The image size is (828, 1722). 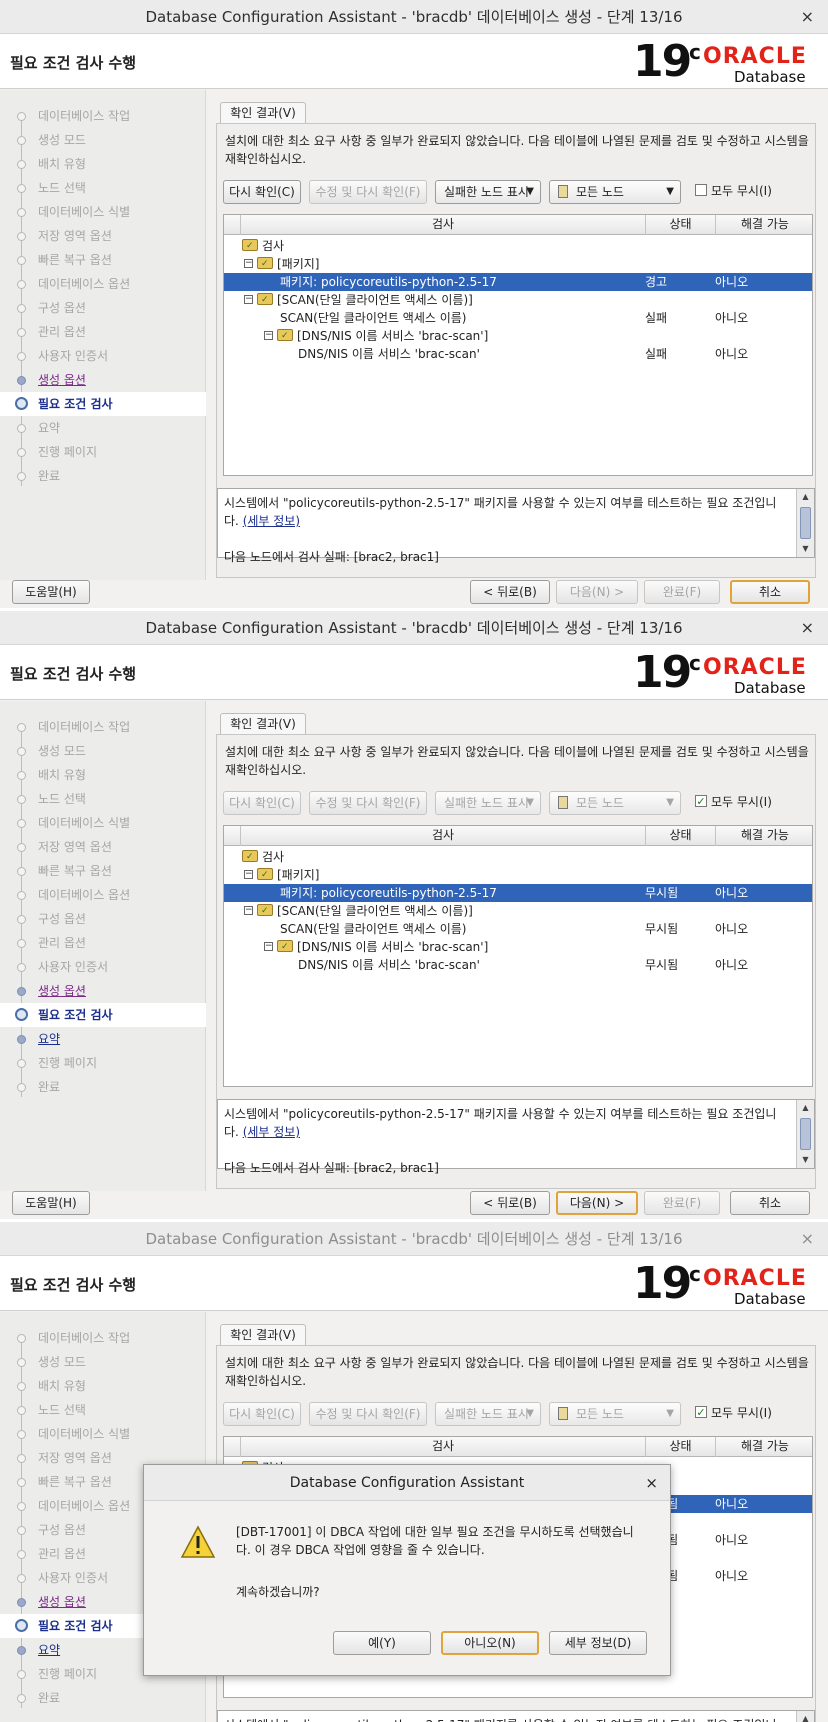 I want to click on step-storage-option: 저장 영역 옵션, so click(x=103, y=236).